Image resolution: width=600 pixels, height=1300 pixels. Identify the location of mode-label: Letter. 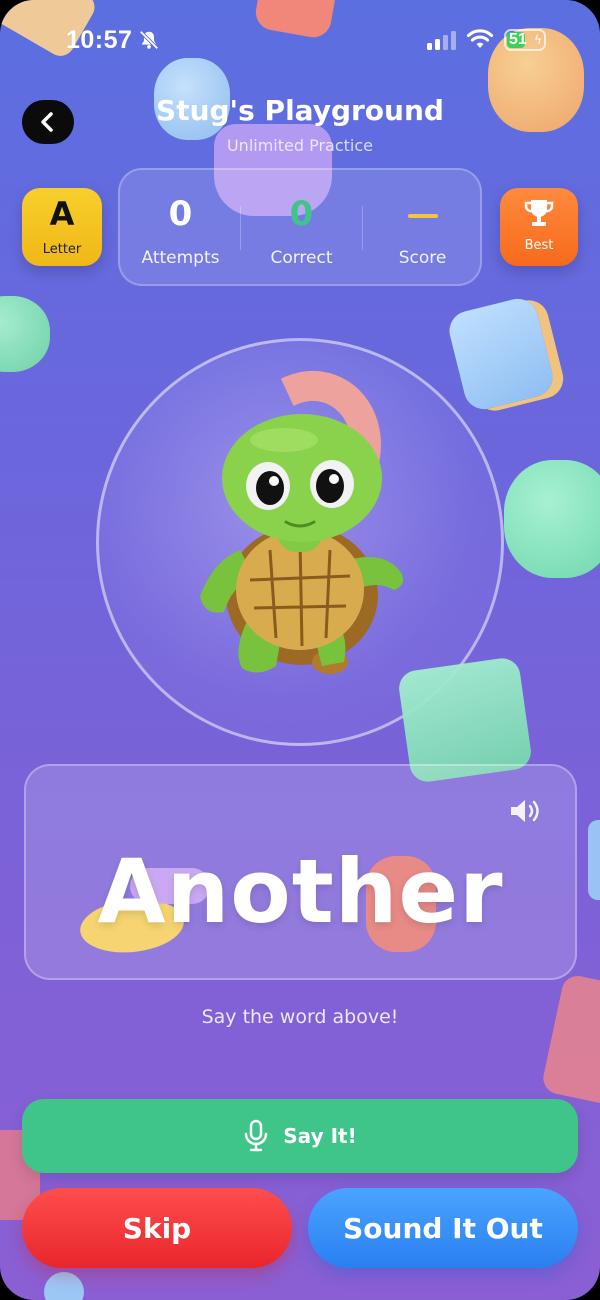
(62, 249).